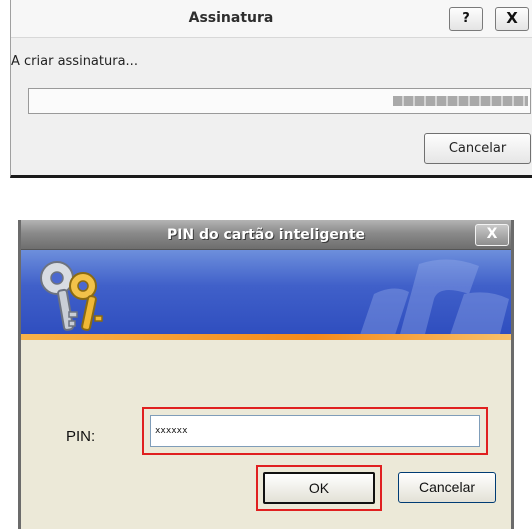 Image resolution: width=532 pixels, height=529 pixels. I want to click on pin-dialog-titlebar: PIN do cartão inteligente X, so click(266, 235).